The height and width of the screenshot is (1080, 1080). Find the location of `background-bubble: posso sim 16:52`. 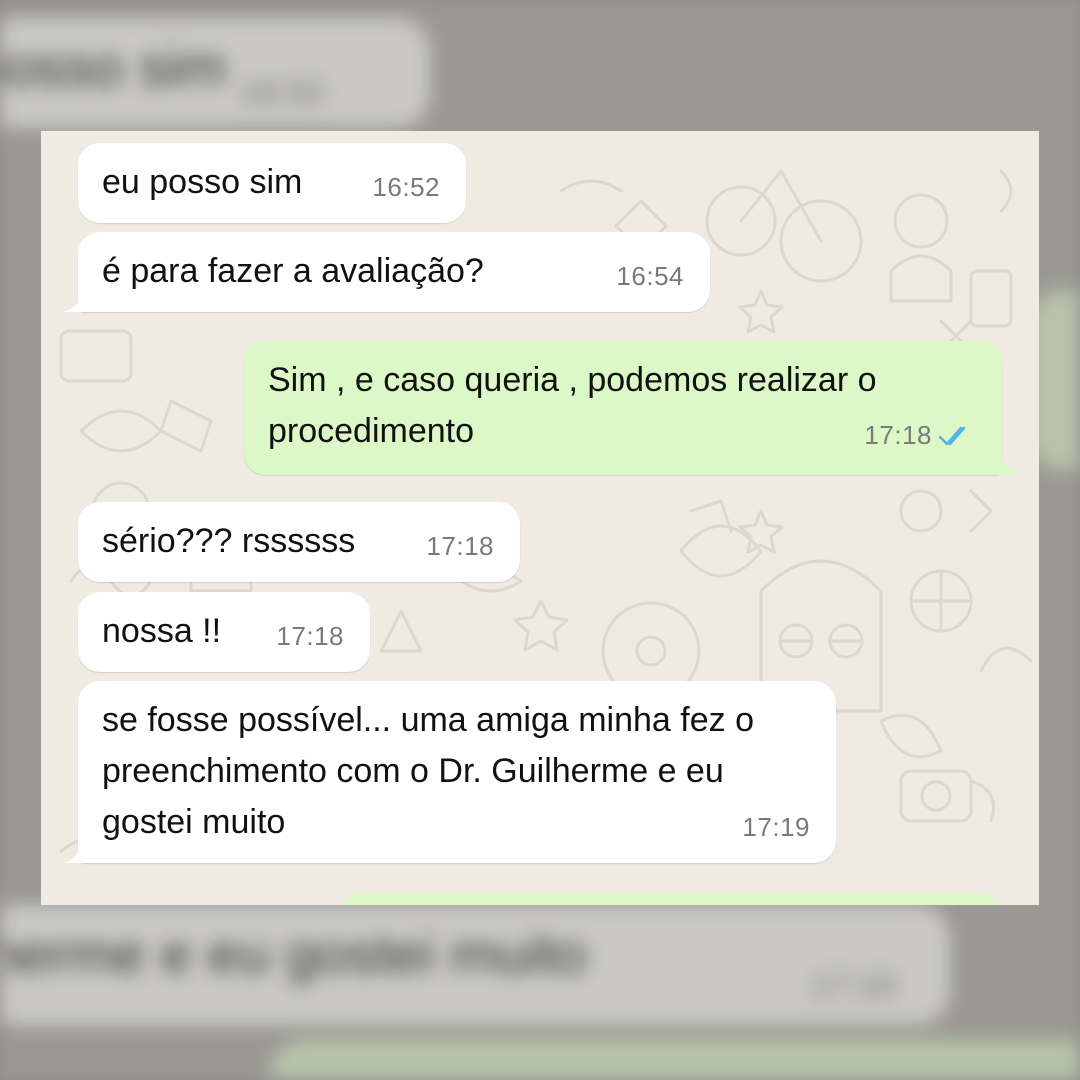

background-bubble: posso sim 16:52 is located at coordinates (215, 73).